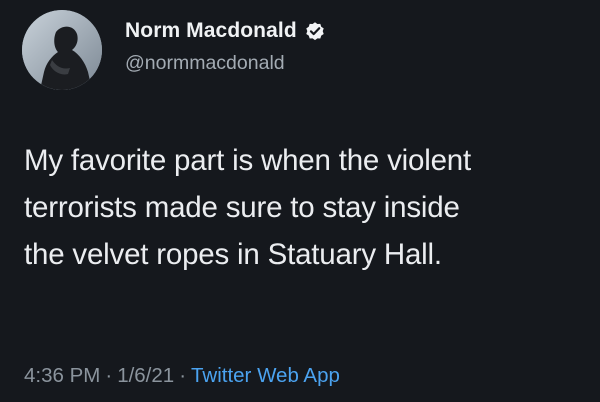 The width and height of the screenshot is (600, 402). I want to click on author-name-row: Norm Macdonald, so click(225, 31).